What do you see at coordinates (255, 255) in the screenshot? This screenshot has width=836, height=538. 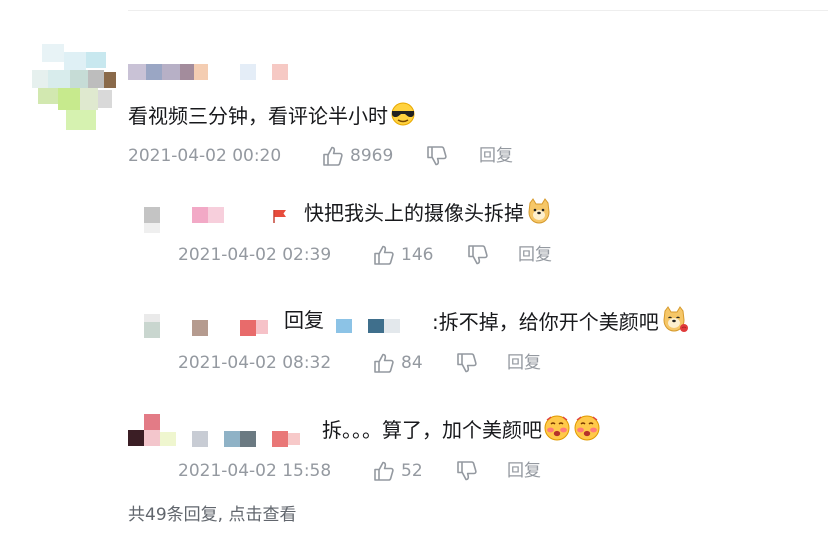 I see `reply1-timestamp: 2021-04-02 02:39` at bounding box center [255, 255].